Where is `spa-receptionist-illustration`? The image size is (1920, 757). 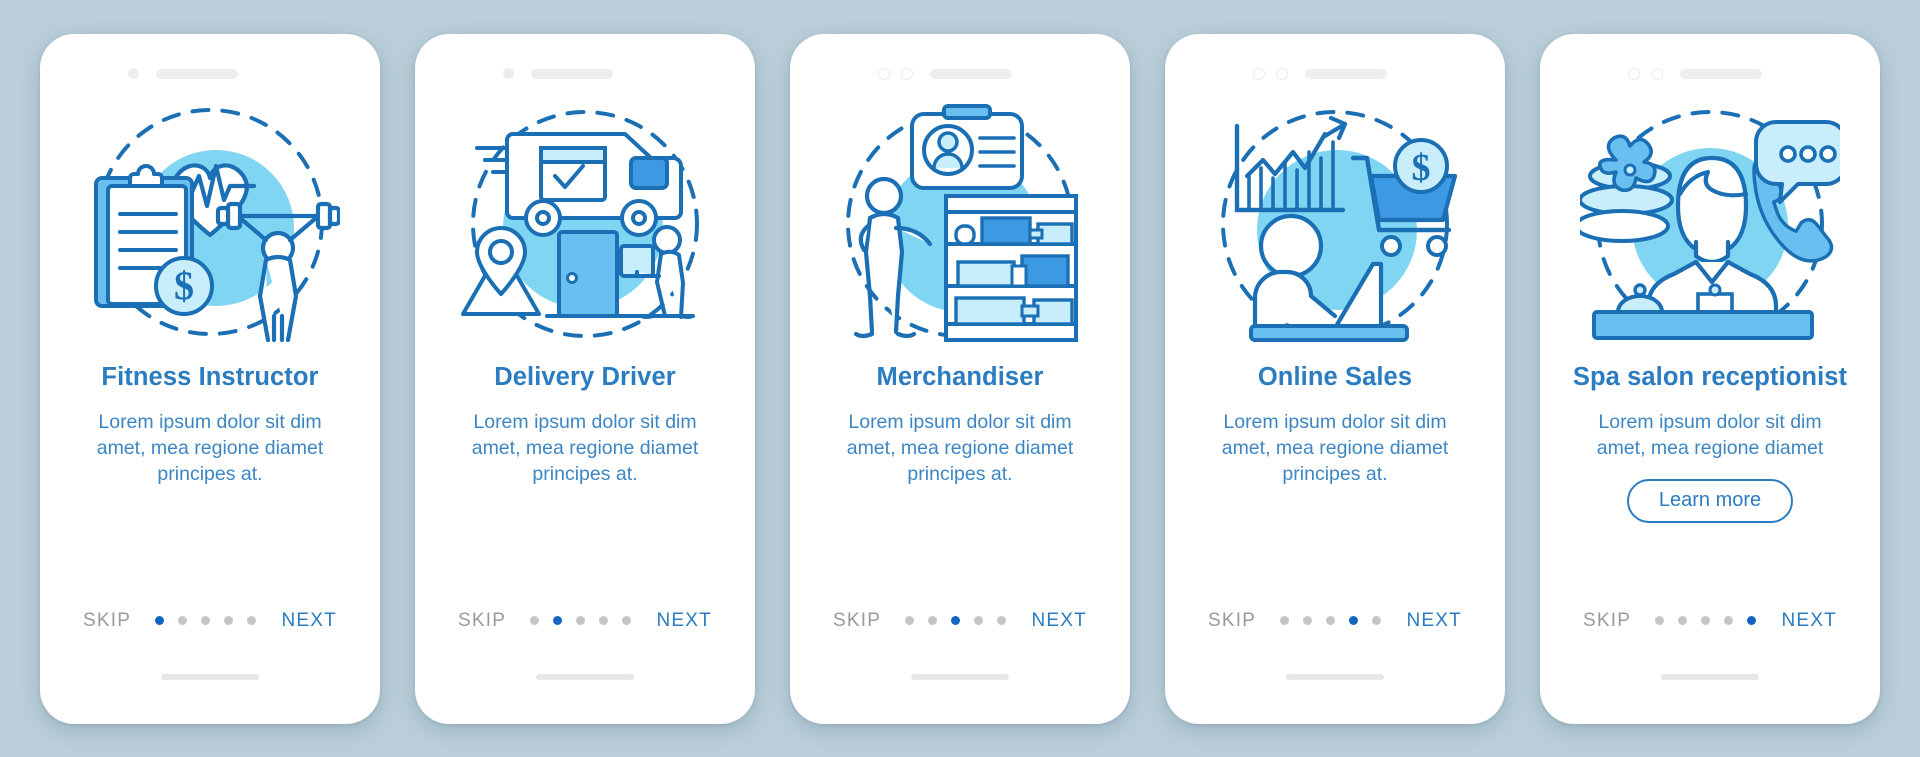
spa-receptionist-illustration is located at coordinates (1710, 225).